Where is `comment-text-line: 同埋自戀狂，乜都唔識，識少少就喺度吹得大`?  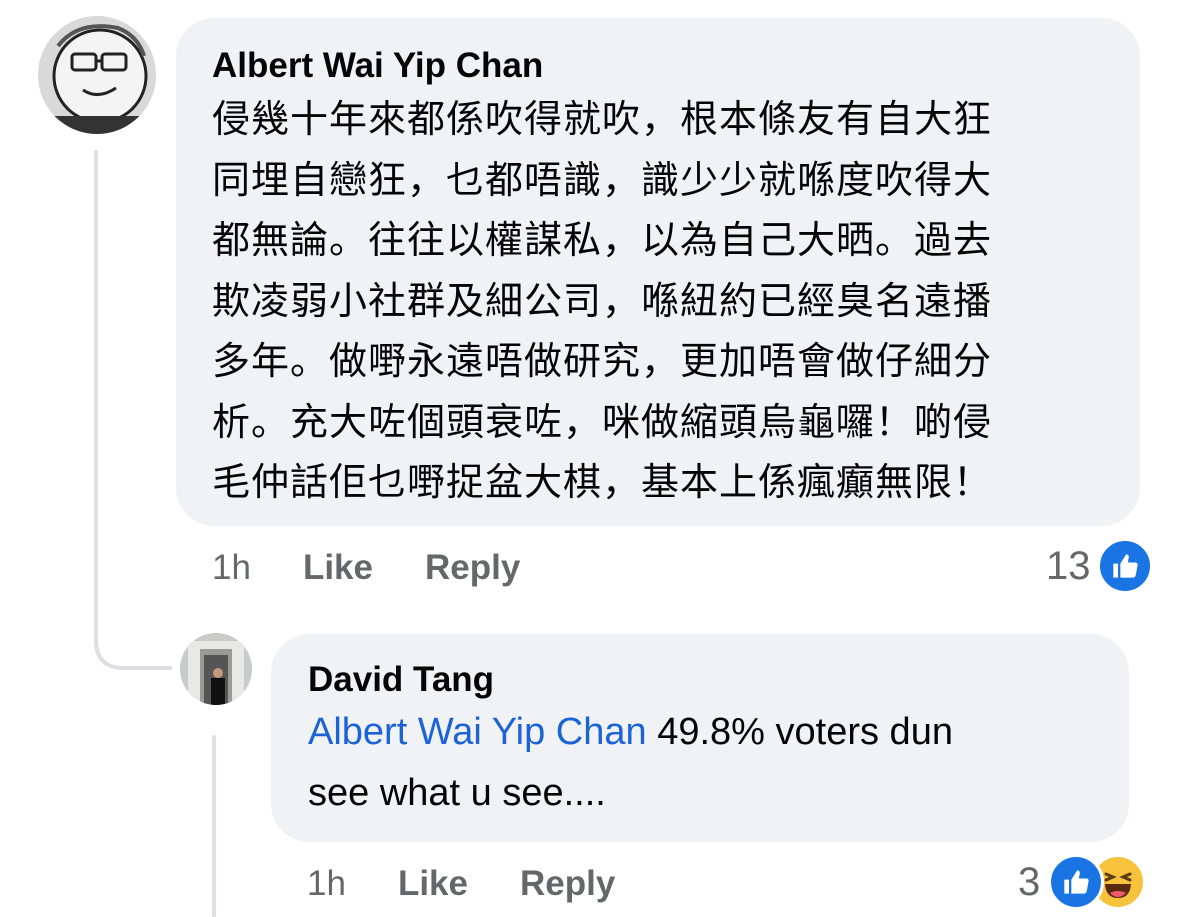 comment-text-line: 同埋自戀狂，乜都唔識，識少少就喺度吹得大 is located at coordinates (602, 180).